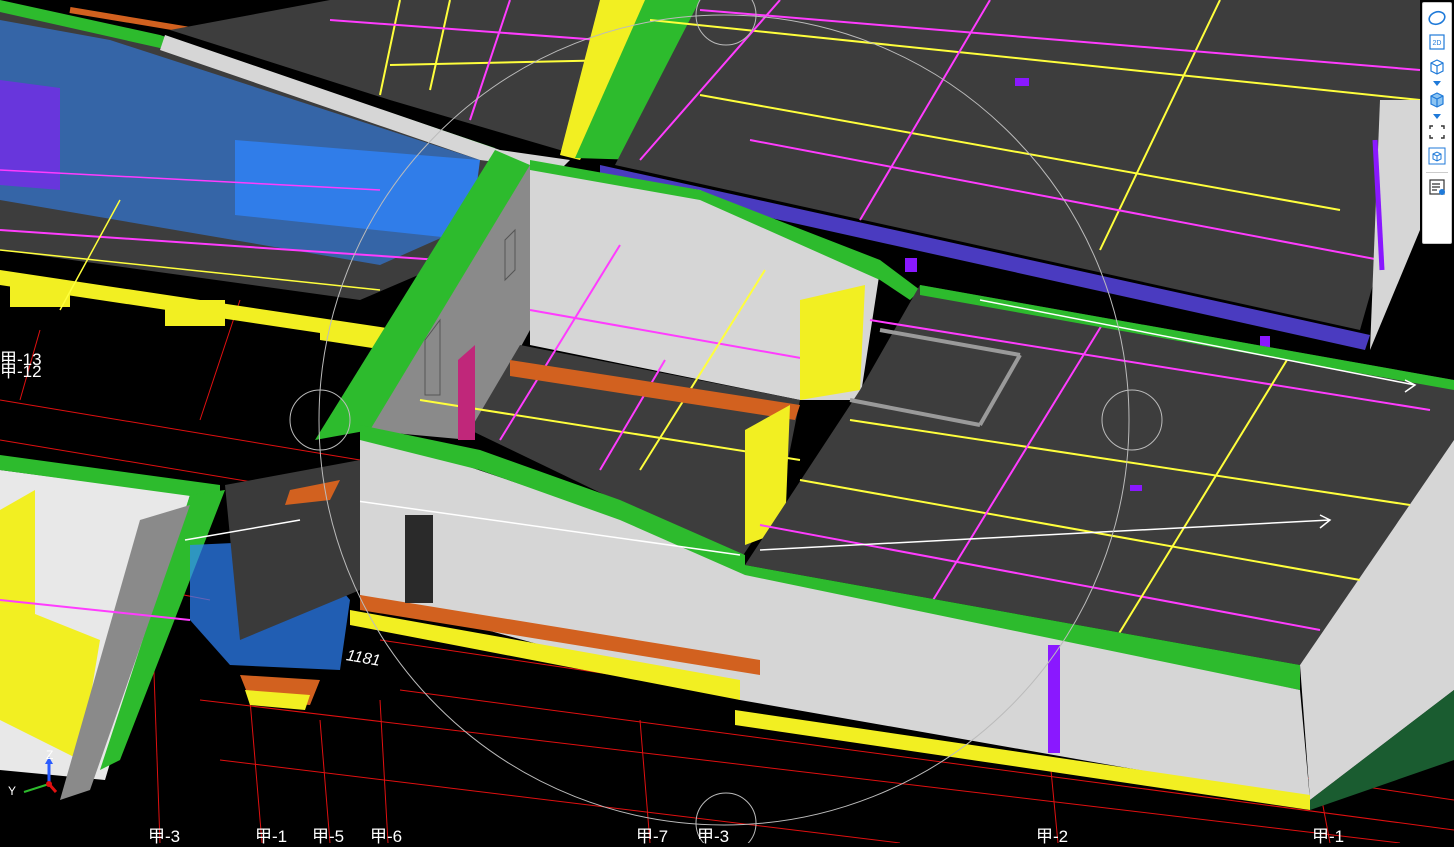 The height and width of the screenshot is (847, 1454). I want to click on orbit-button, so click(1437, 18).